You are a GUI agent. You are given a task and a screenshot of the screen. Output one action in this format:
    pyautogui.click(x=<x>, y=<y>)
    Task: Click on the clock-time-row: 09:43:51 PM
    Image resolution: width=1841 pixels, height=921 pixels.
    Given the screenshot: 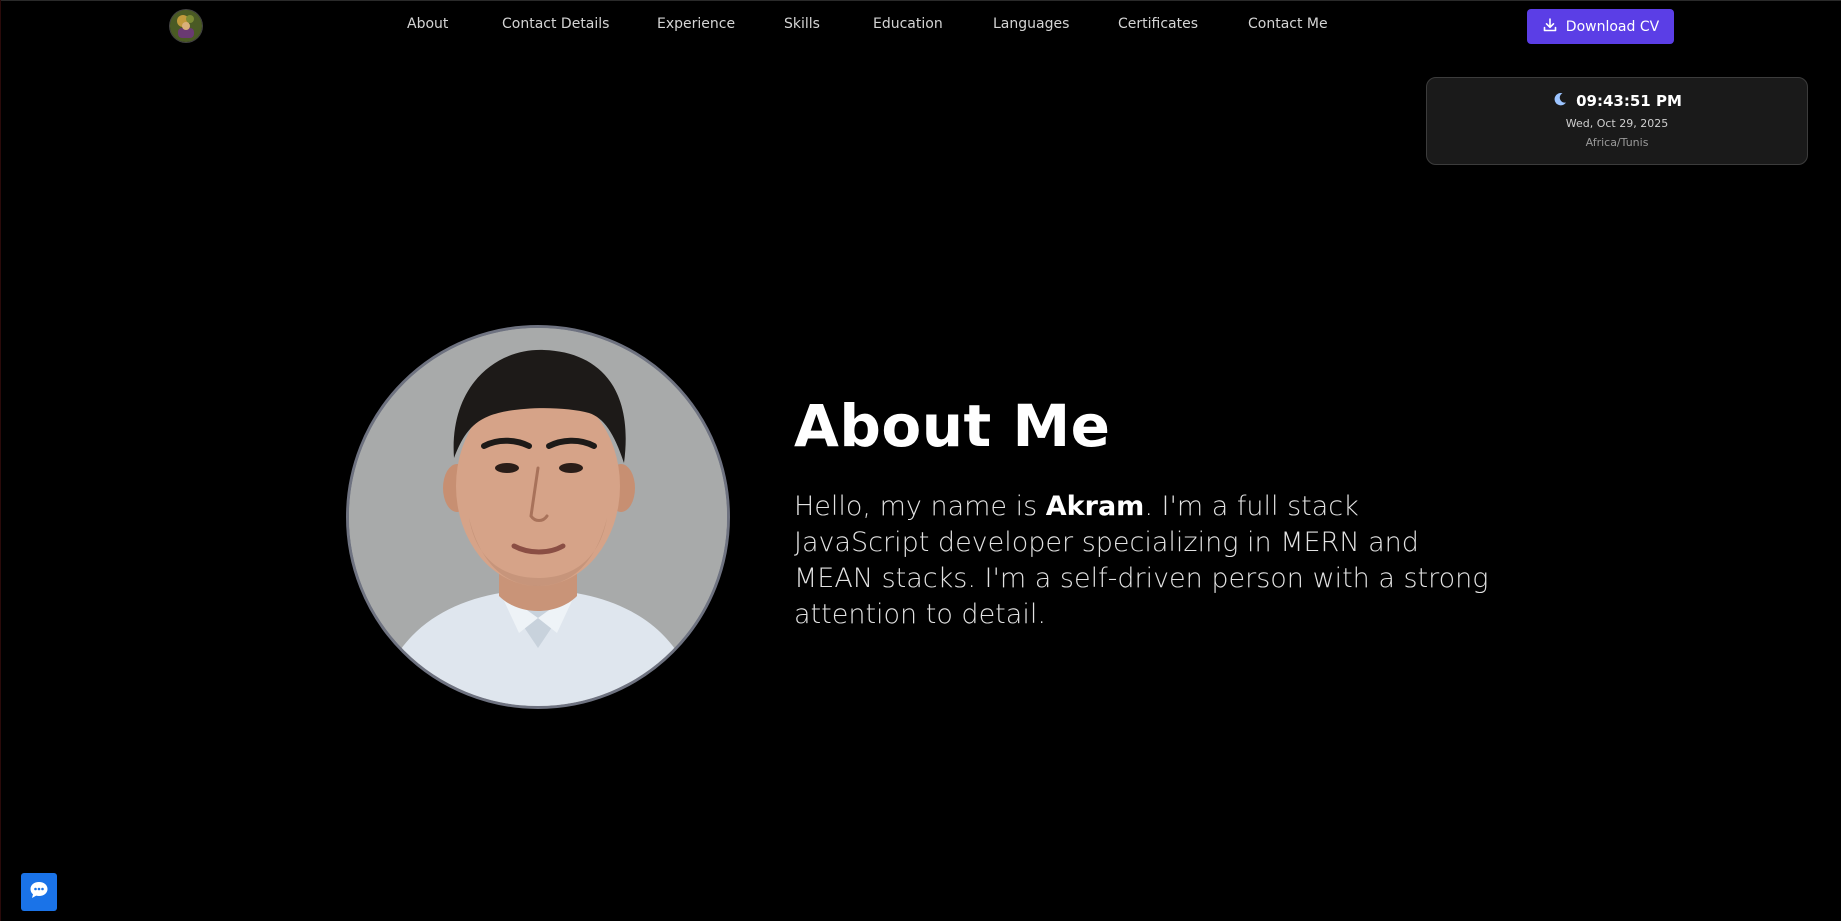 What is the action you would take?
    pyautogui.click(x=1617, y=101)
    